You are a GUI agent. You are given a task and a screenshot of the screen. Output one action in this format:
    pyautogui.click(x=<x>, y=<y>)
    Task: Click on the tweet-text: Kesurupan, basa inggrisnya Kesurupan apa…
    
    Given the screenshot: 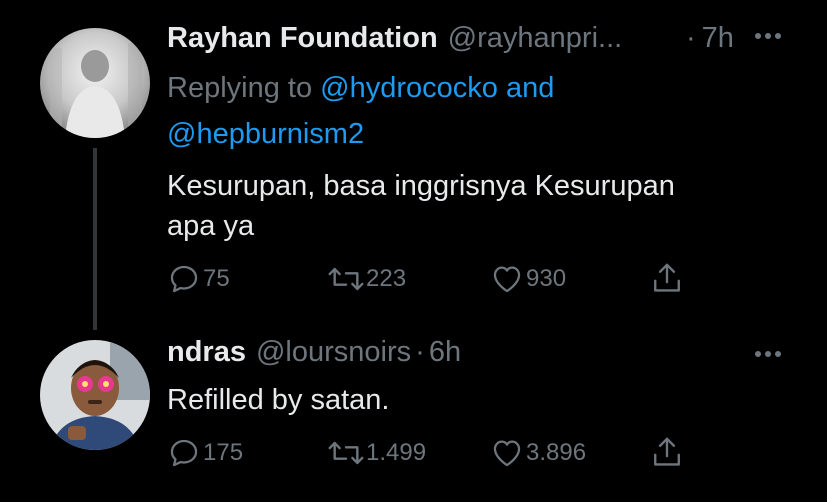 What is the action you would take?
    pyautogui.click(x=477, y=206)
    